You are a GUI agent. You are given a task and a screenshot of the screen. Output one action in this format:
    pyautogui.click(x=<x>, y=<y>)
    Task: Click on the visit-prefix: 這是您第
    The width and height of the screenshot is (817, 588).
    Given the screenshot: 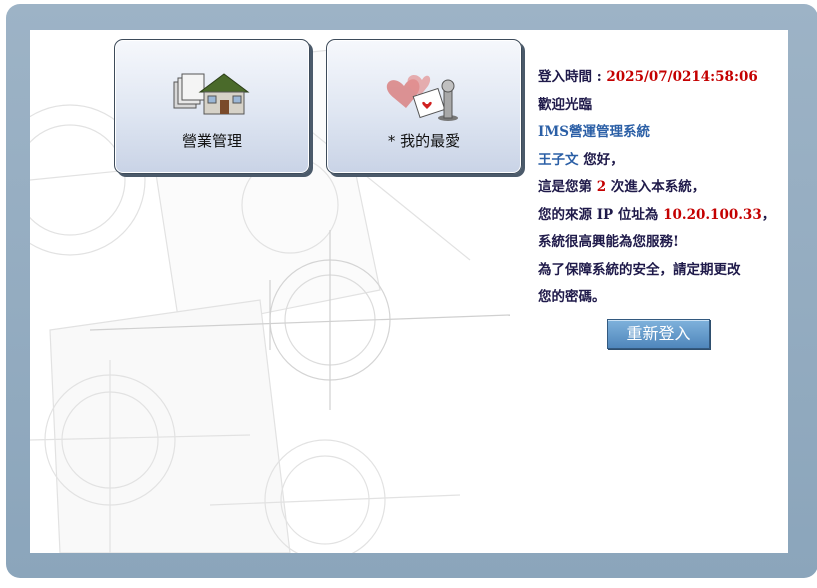 What is the action you would take?
    pyautogui.click(x=567, y=187)
    